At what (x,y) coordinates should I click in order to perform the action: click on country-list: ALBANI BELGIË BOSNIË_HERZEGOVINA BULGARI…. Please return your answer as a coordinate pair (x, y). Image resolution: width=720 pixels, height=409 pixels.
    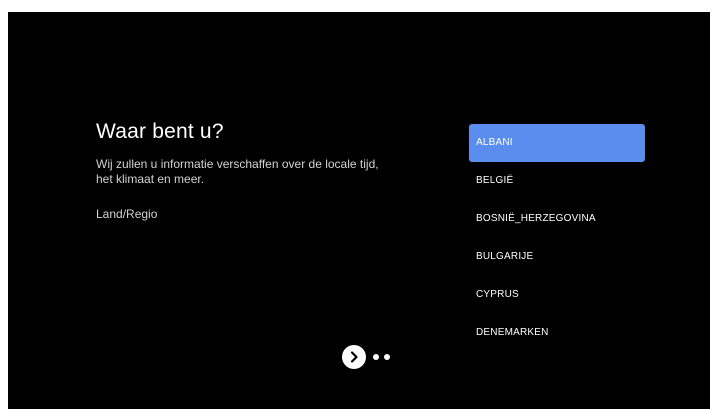
    Looking at the image, I should click on (557, 238).